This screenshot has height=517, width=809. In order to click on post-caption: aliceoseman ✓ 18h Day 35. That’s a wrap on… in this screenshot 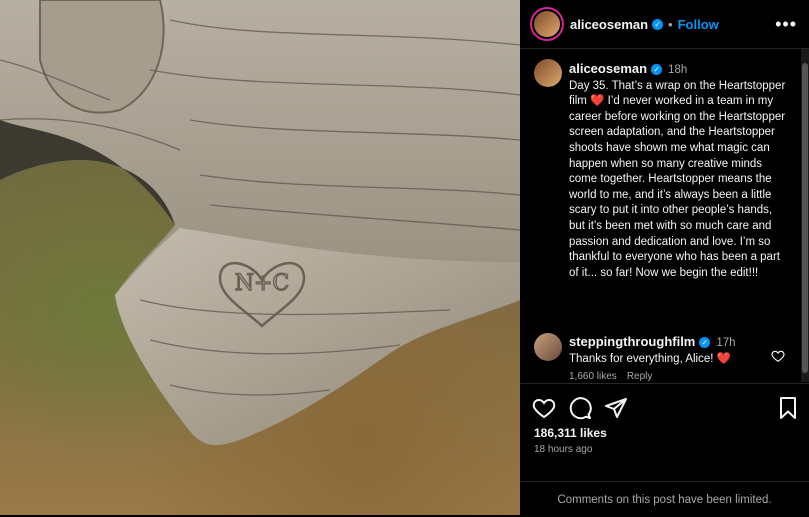, I will do `click(678, 171)`.